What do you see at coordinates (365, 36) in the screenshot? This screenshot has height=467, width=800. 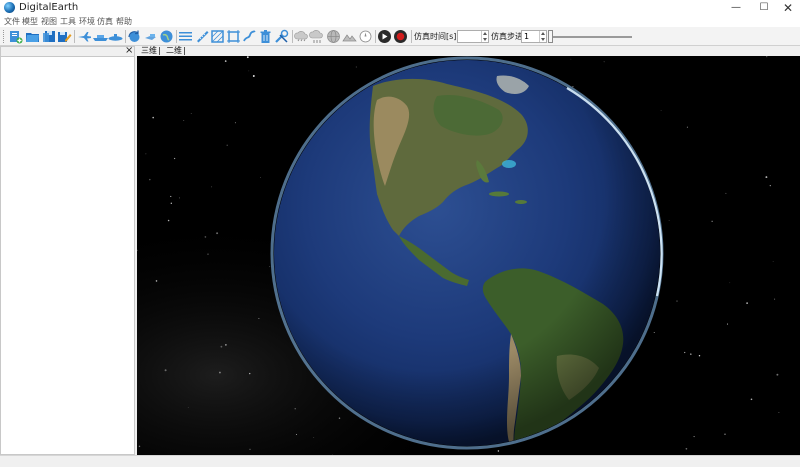 I see `compass-icon` at bounding box center [365, 36].